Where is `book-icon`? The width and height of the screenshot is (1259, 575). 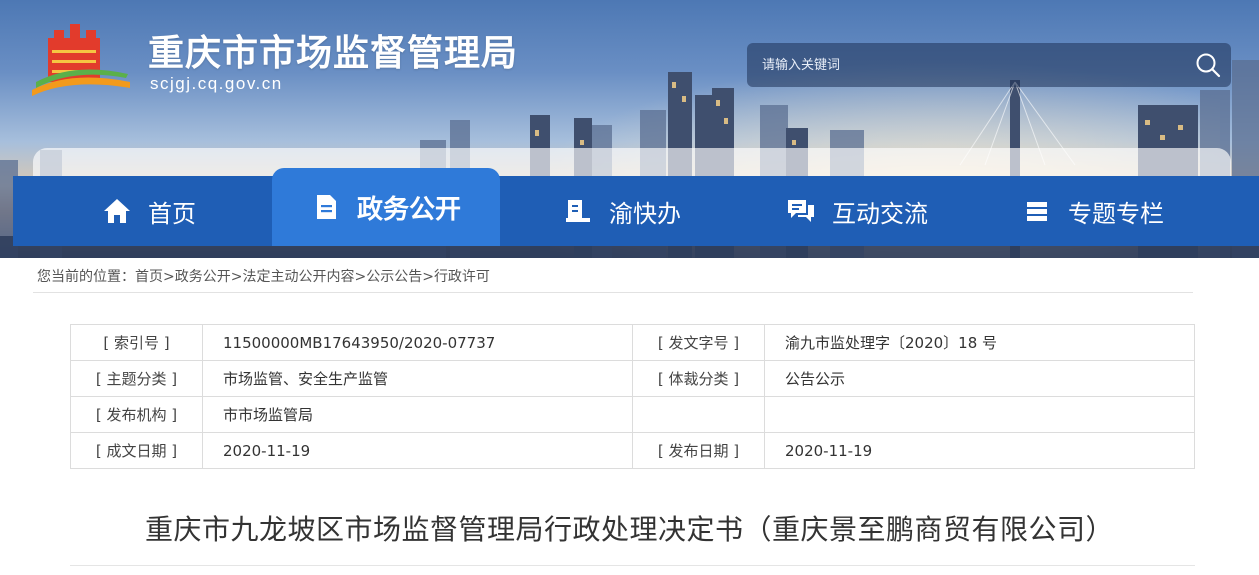 book-icon is located at coordinates (578, 211).